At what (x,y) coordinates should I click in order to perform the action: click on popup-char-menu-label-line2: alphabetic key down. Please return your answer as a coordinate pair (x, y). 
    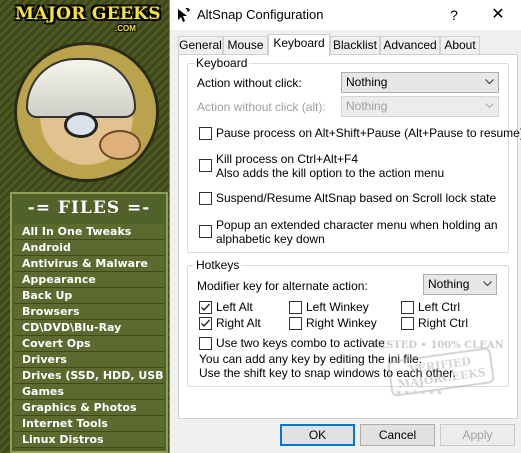
    Looking at the image, I should click on (270, 239).